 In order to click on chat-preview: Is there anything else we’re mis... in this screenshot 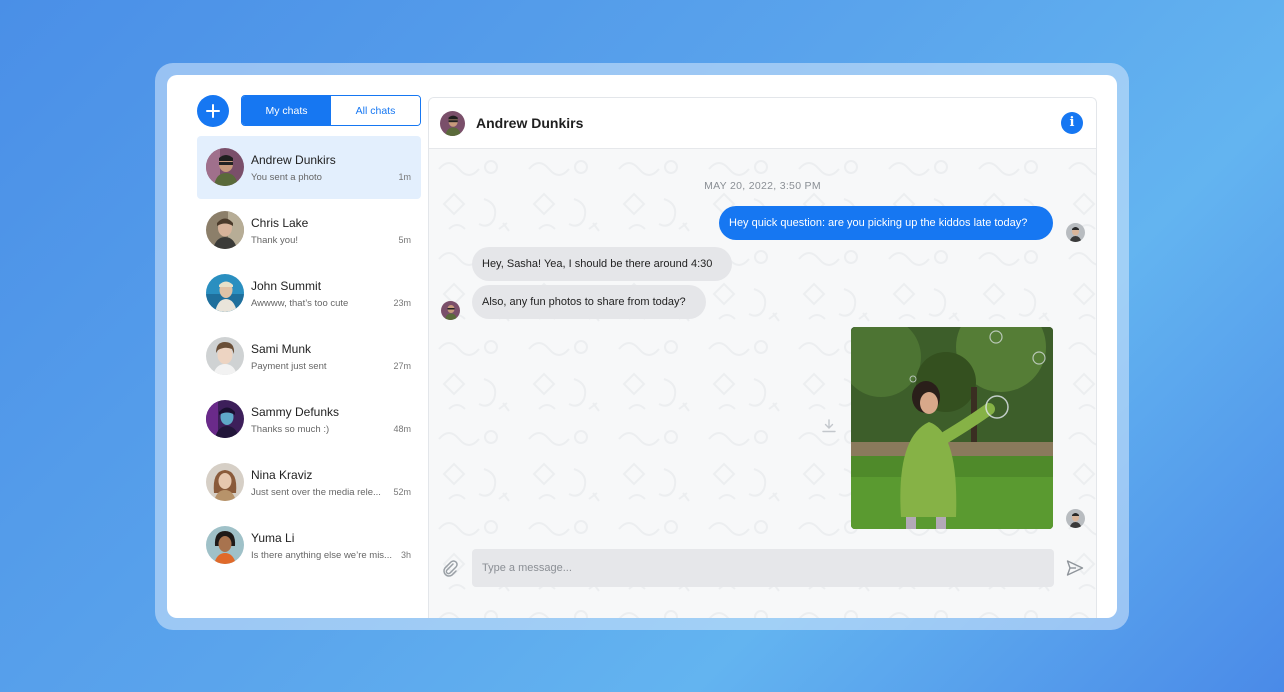, I will do `click(321, 555)`.